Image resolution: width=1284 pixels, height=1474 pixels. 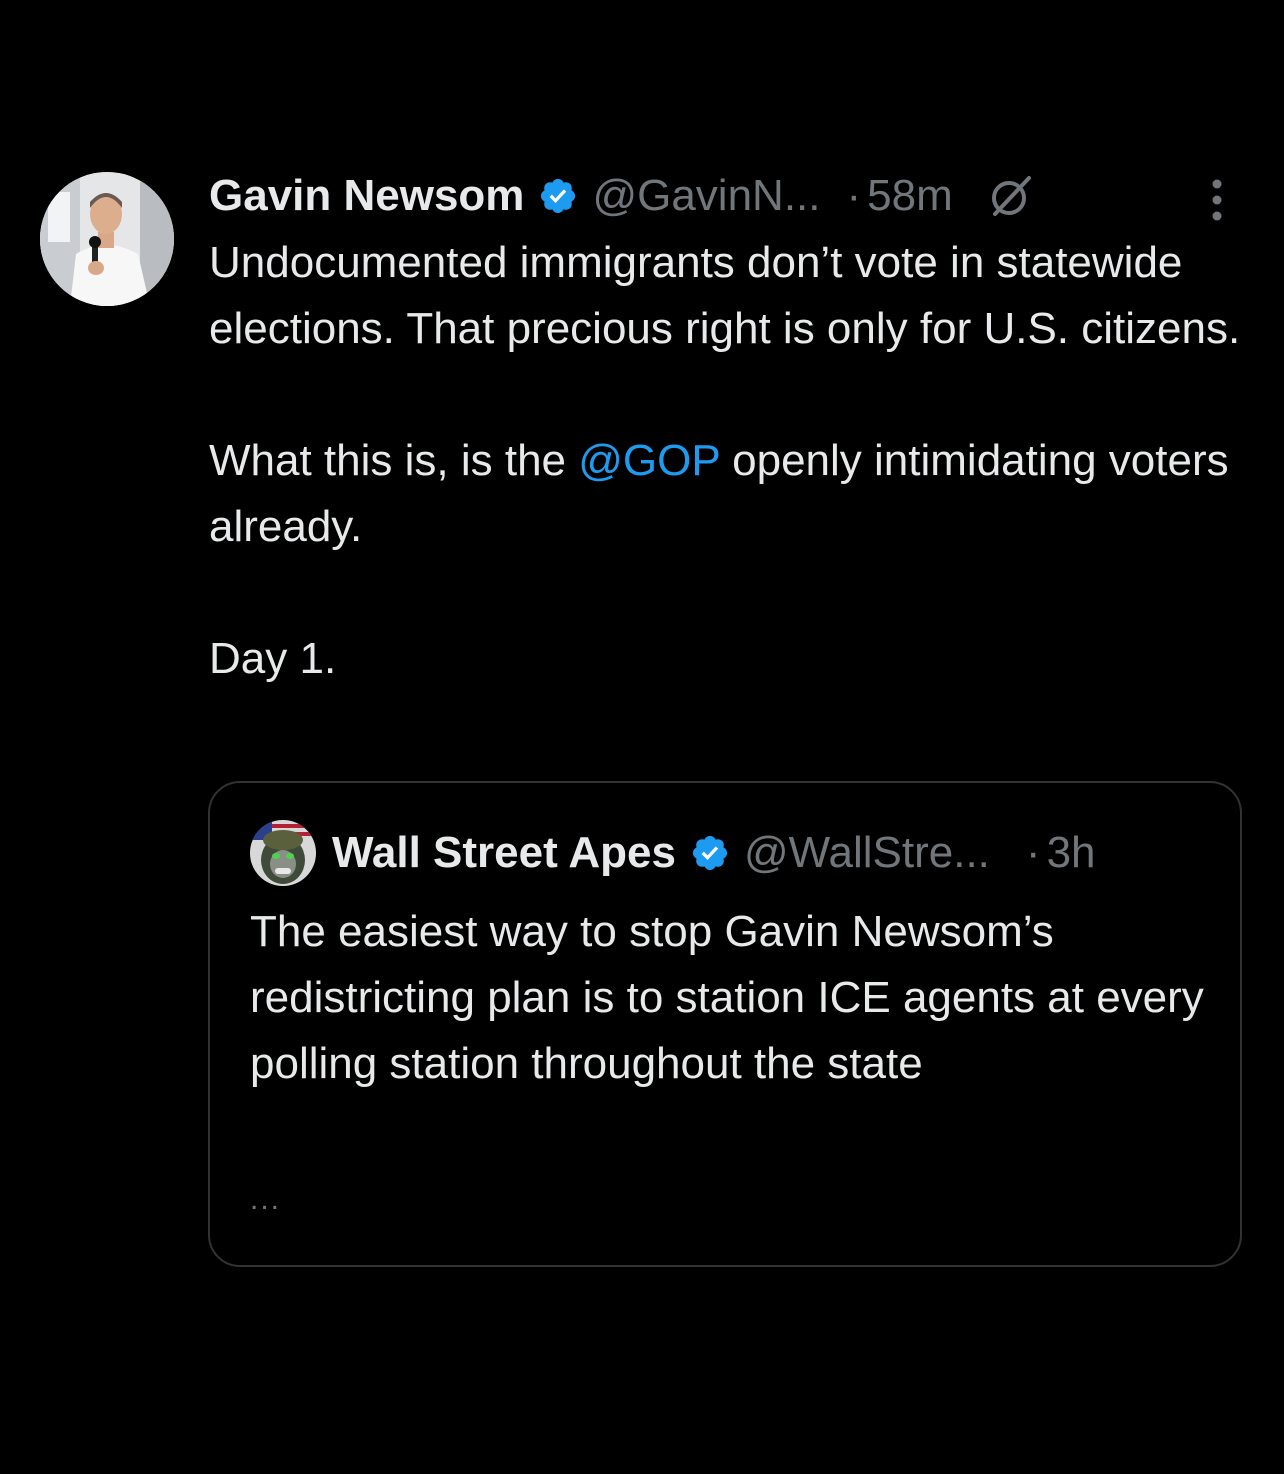 I want to click on quoted-tweet-time: 3h, so click(x=1071, y=853).